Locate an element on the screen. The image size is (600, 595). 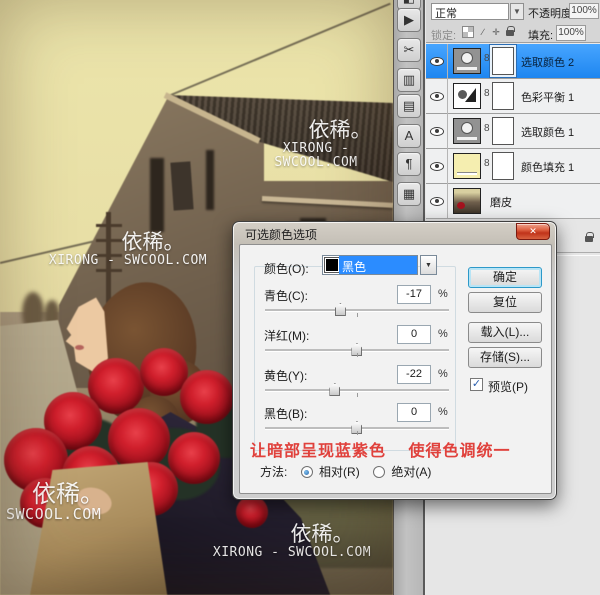
fill-layer-thumbnail is located at coordinates (467, 166).